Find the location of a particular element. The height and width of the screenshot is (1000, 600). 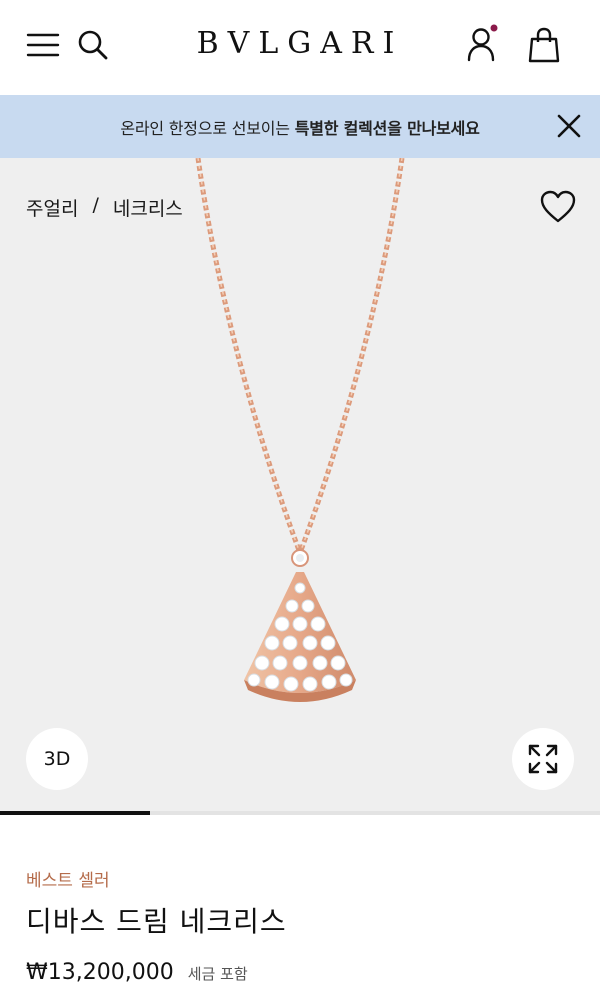

gallery-progress-fill is located at coordinates (75, 813).